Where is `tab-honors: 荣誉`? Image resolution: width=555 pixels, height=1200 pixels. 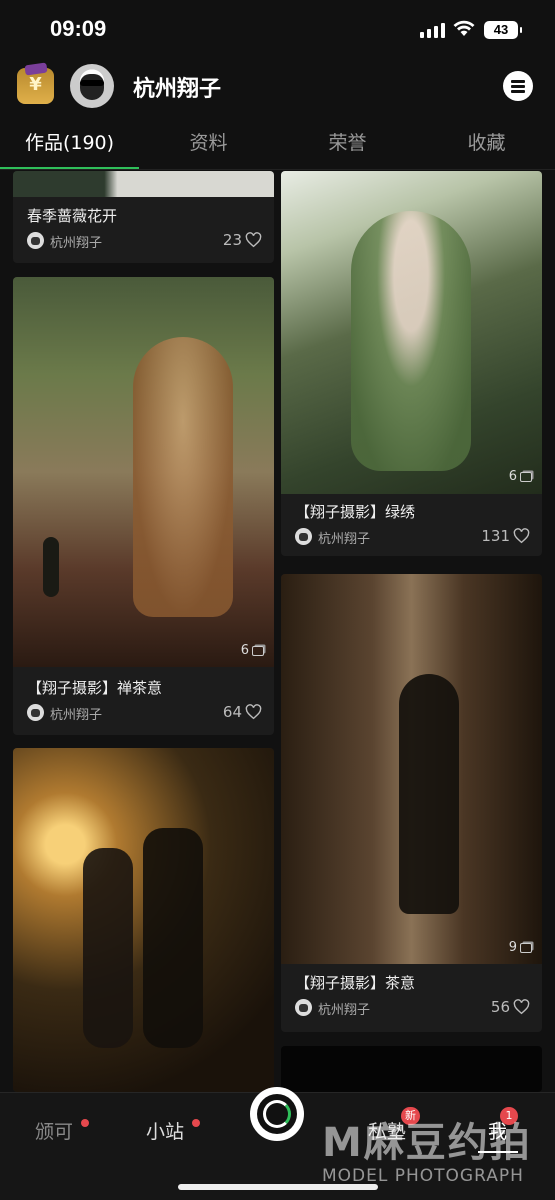
tab-honors: 荣誉 is located at coordinates (347, 141).